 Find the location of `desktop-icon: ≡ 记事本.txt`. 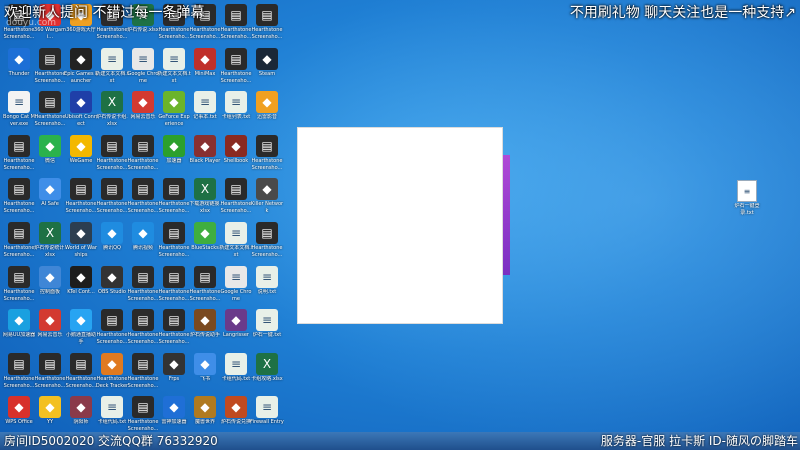

desktop-icon: ≡ 记事本.txt is located at coordinates (205, 111).